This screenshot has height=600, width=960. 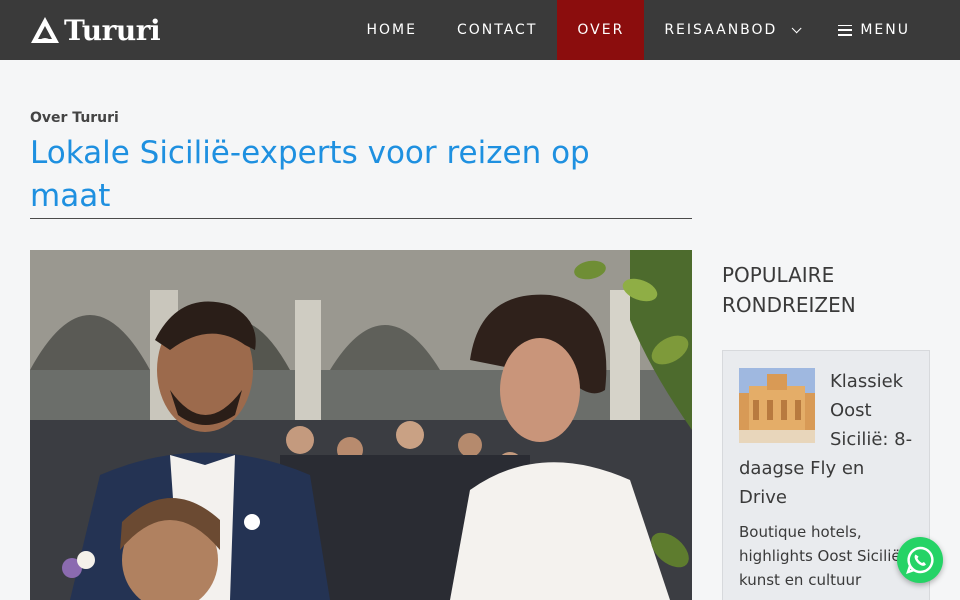 I want to click on nav-item-reisaanbod: REISAANBOD, so click(x=731, y=30).